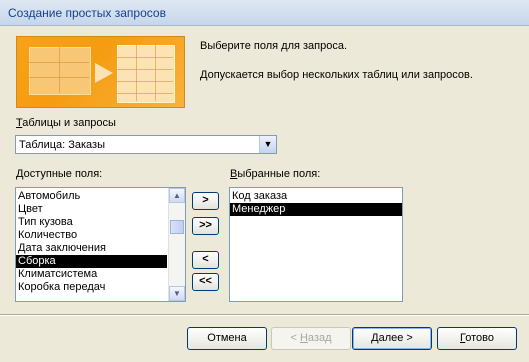  I want to click on wizard-banner-image, so click(100, 72).